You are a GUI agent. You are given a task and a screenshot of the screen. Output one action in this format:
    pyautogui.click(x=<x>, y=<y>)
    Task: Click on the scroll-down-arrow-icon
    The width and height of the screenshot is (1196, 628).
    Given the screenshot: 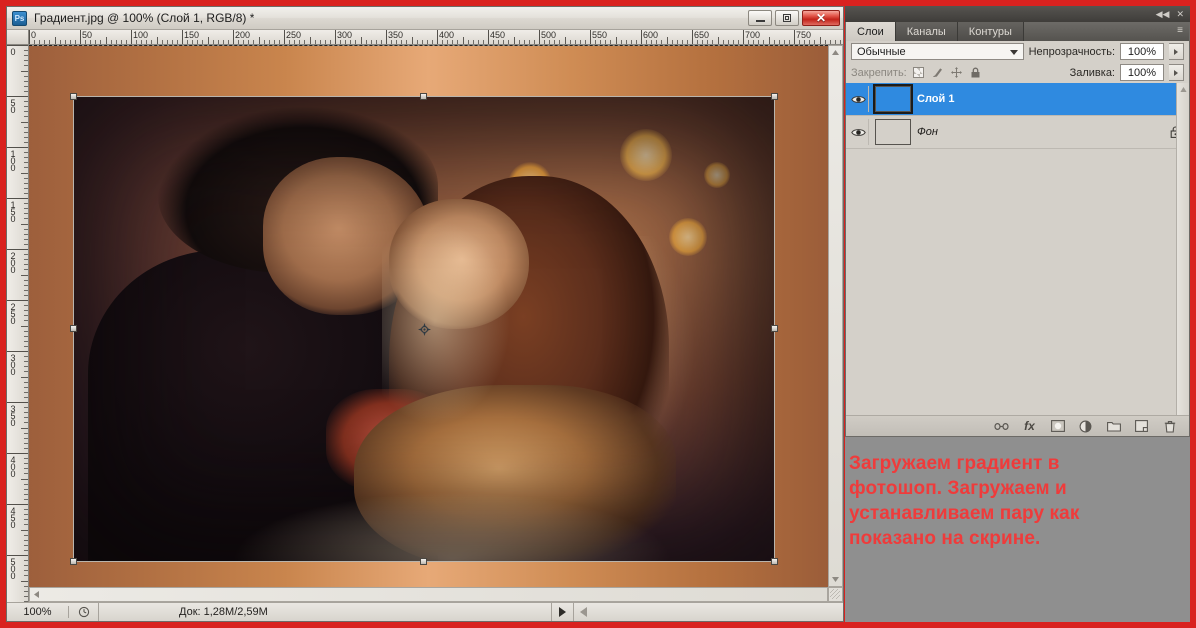 What is the action you would take?
    pyautogui.click(x=835, y=579)
    